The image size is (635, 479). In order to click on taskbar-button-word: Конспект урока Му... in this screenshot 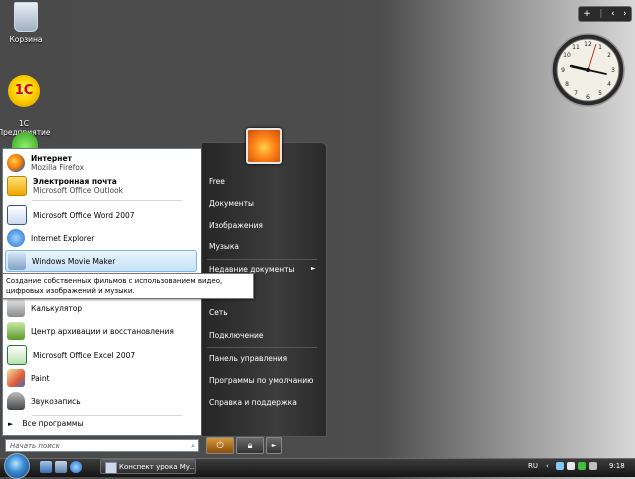, I will do `click(148, 466)`.